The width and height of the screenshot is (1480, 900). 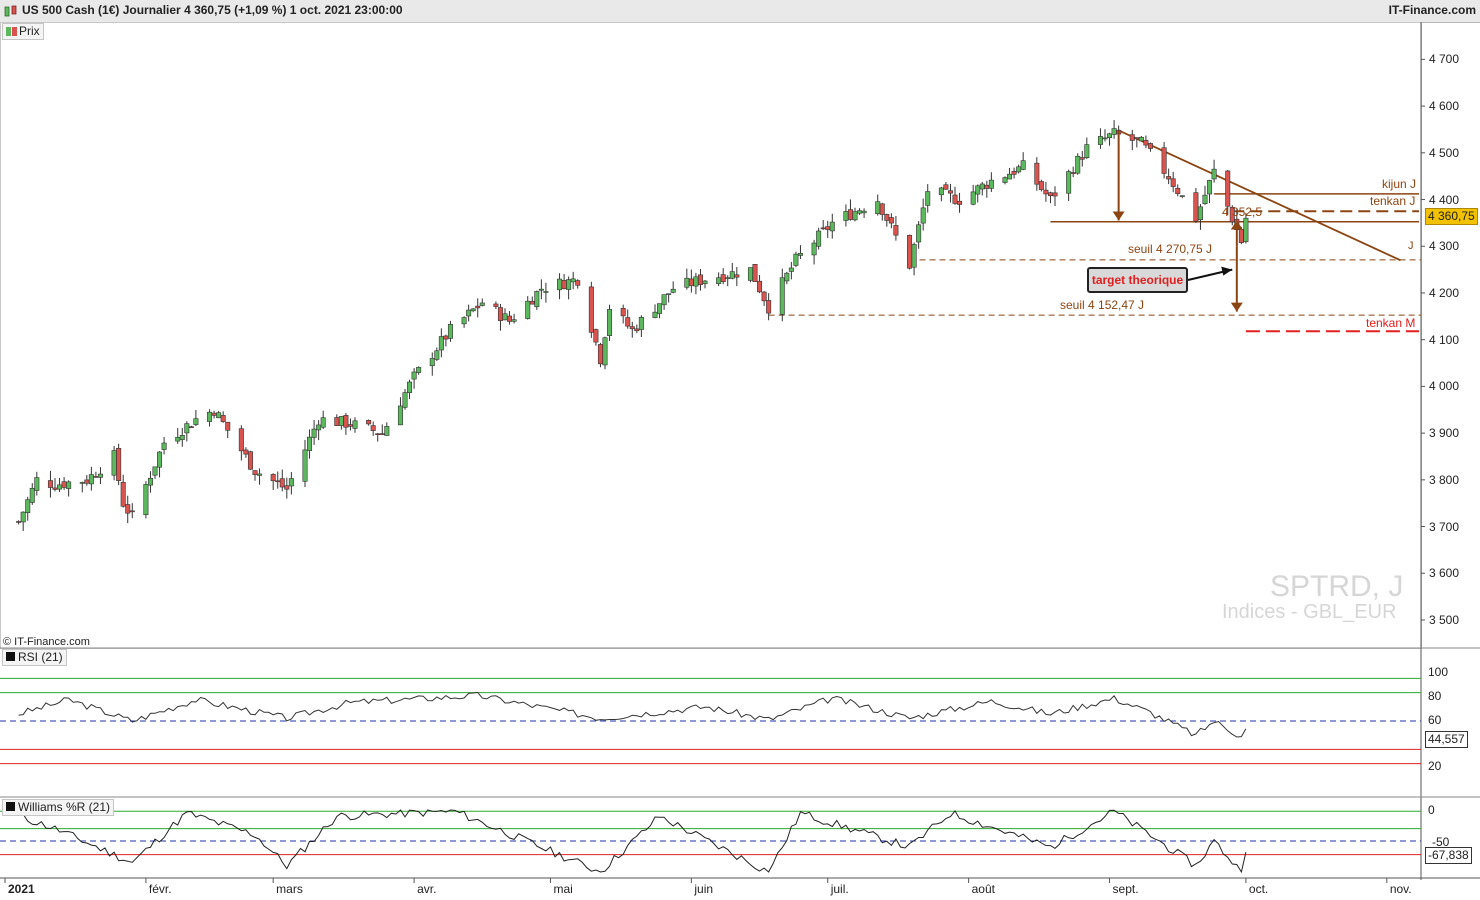 What do you see at coordinates (1444, 386) in the screenshot?
I see `y-tick-label: 4 000` at bounding box center [1444, 386].